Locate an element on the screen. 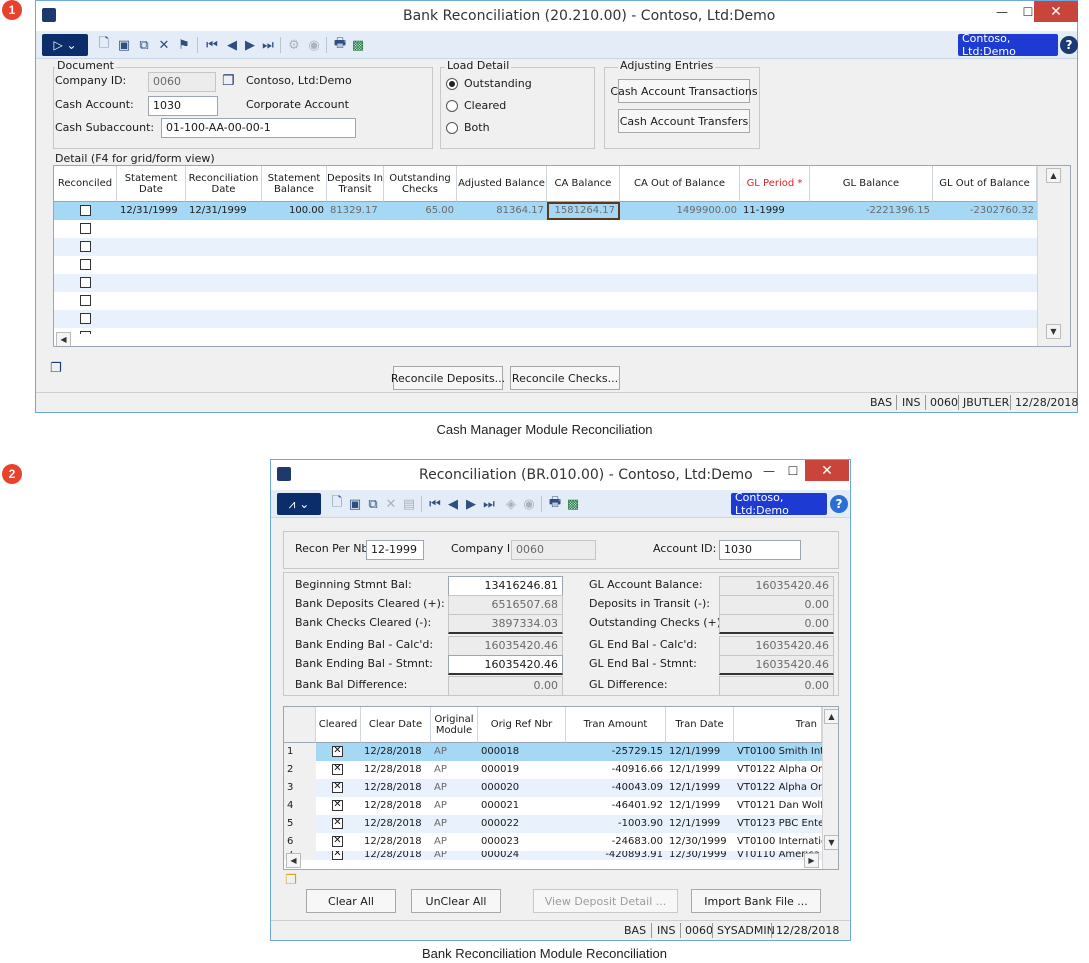 The image size is (1089, 963). column-header: Tran Date is located at coordinates (700, 725).